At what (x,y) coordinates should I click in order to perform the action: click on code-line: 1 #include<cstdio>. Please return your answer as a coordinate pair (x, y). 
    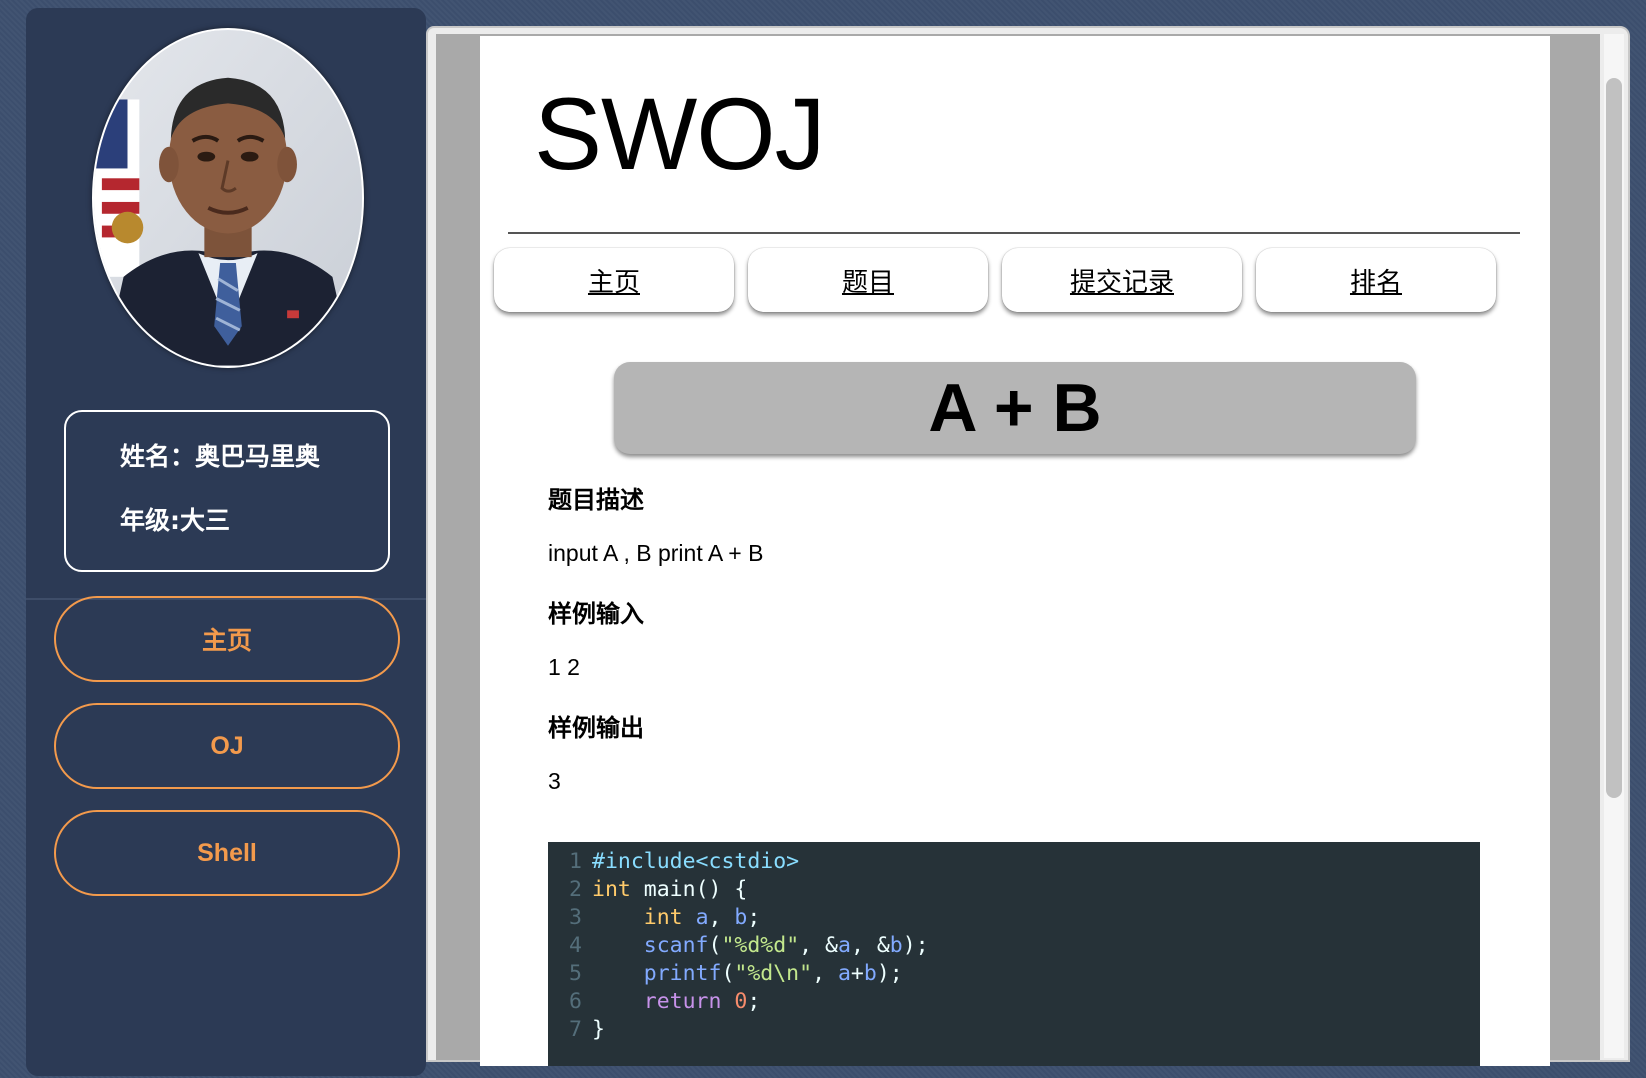
    Looking at the image, I should click on (684, 861).